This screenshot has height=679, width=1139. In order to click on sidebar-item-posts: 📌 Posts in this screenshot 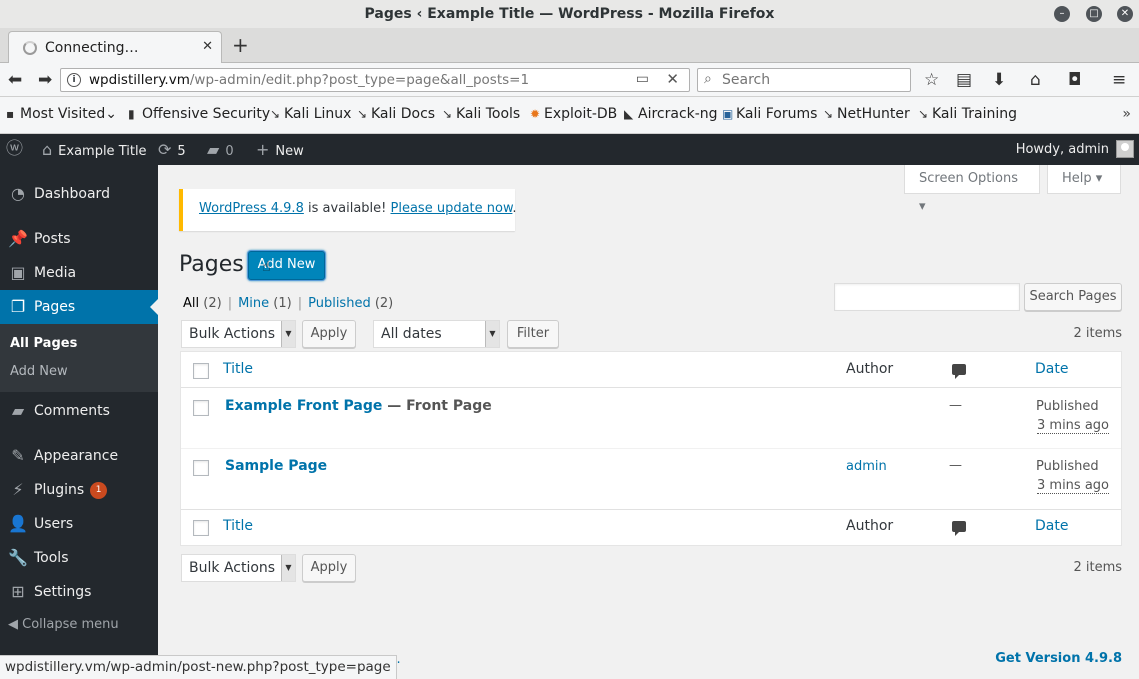, I will do `click(79, 239)`.